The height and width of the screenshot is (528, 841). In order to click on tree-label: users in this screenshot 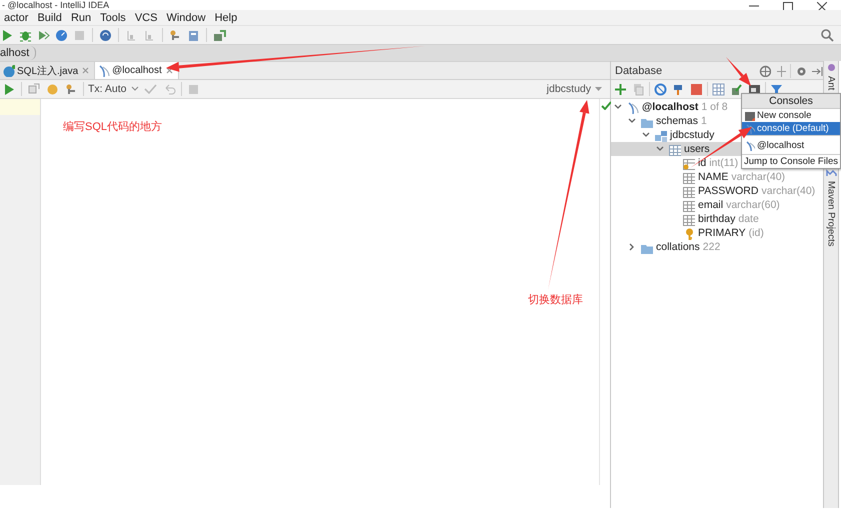, I will do `click(697, 149)`.